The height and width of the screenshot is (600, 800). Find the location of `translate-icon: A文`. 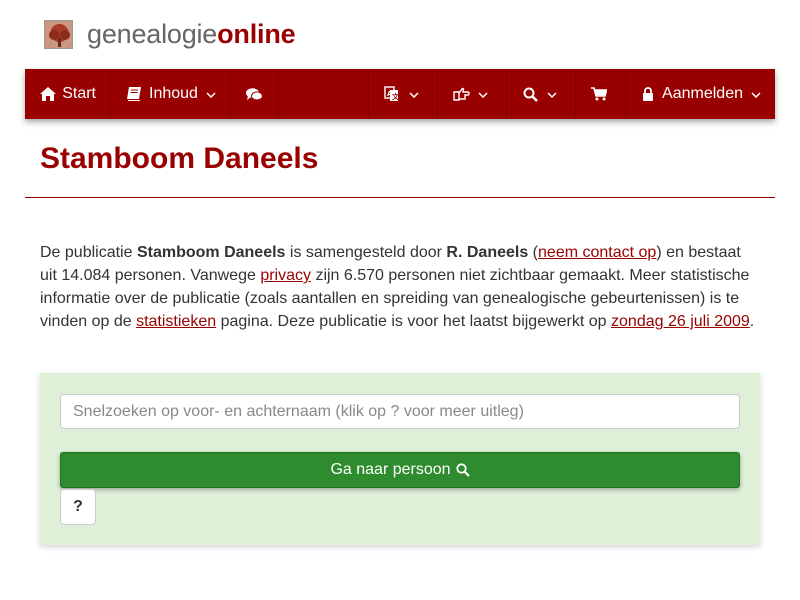

translate-icon: A文 is located at coordinates (392, 94).